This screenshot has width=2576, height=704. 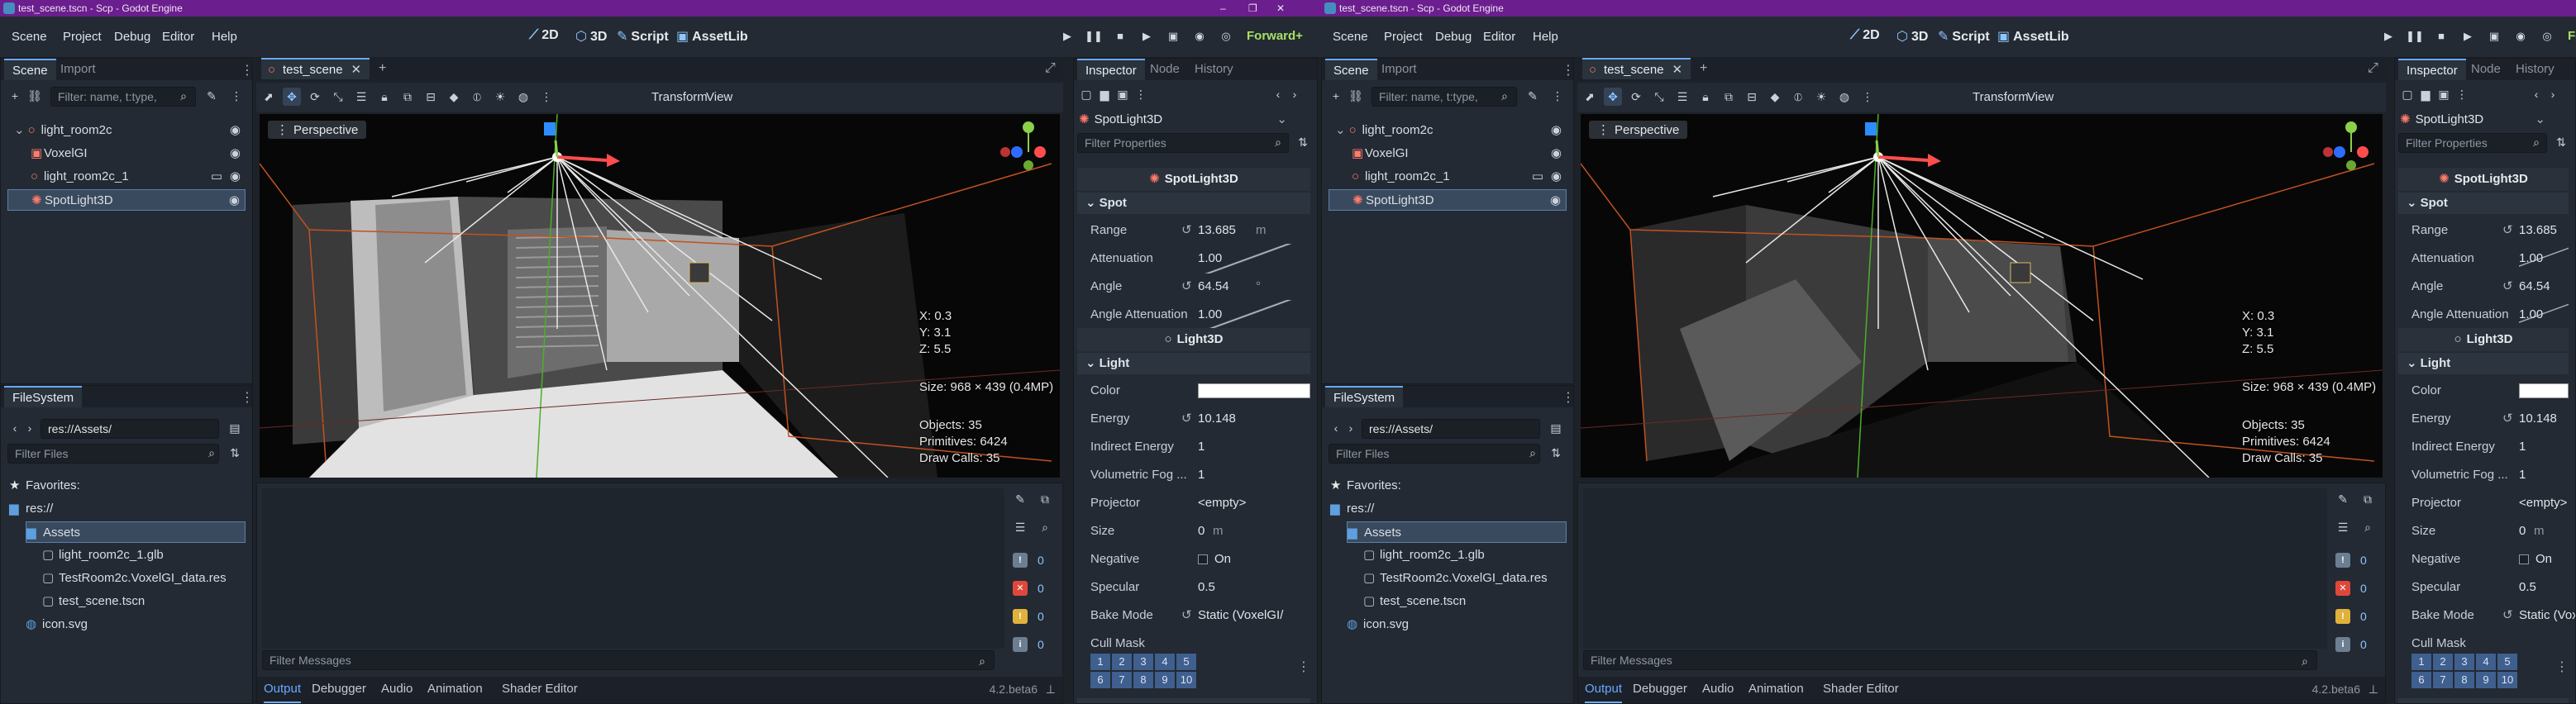 I want to click on open-icon: ▆, so click(x=2425, y=94).